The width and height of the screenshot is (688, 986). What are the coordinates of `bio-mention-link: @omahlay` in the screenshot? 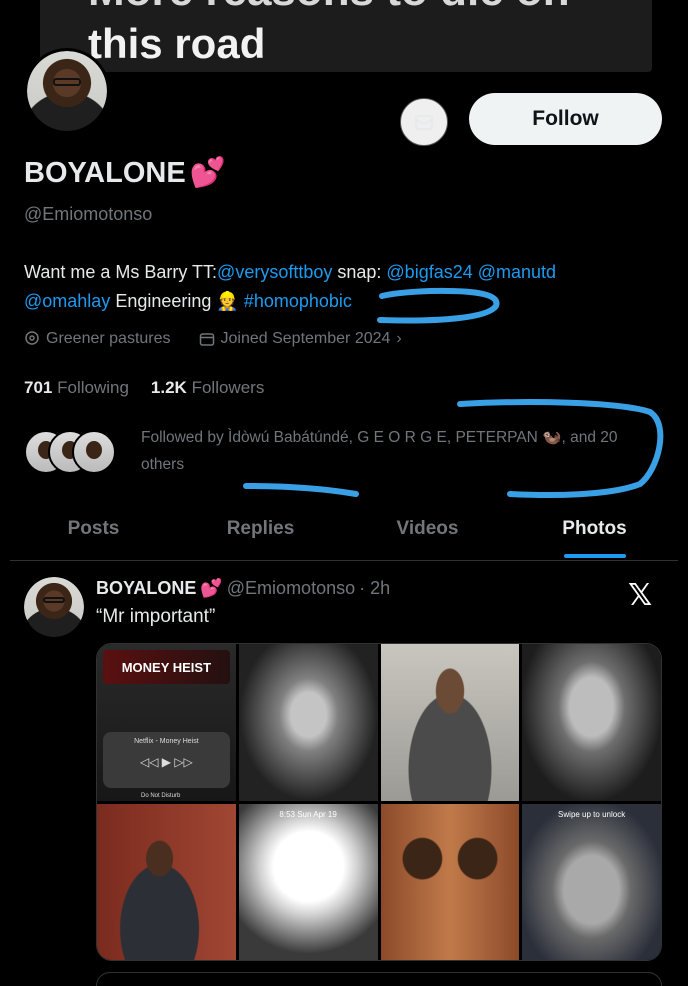 It's located at (67, 301).